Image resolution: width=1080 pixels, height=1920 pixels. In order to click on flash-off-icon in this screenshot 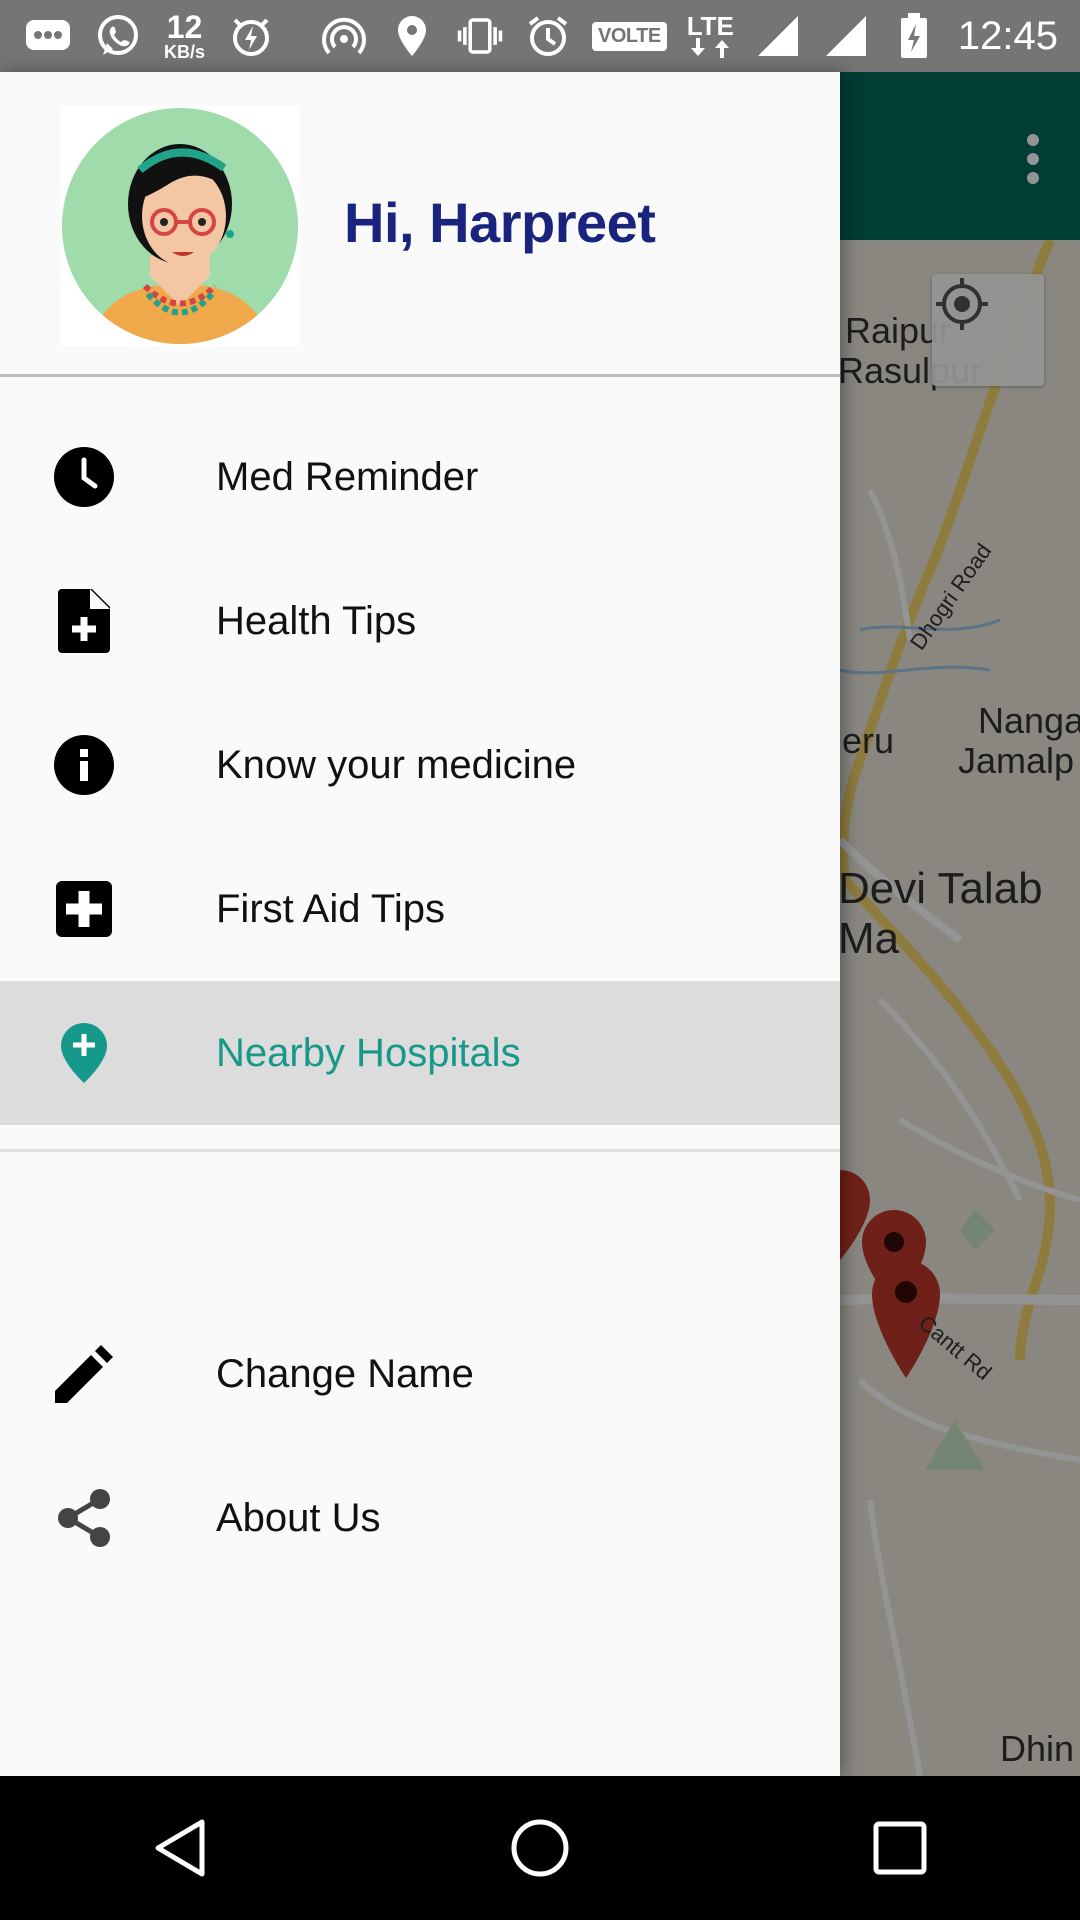, I will do `click(251, 36)`.